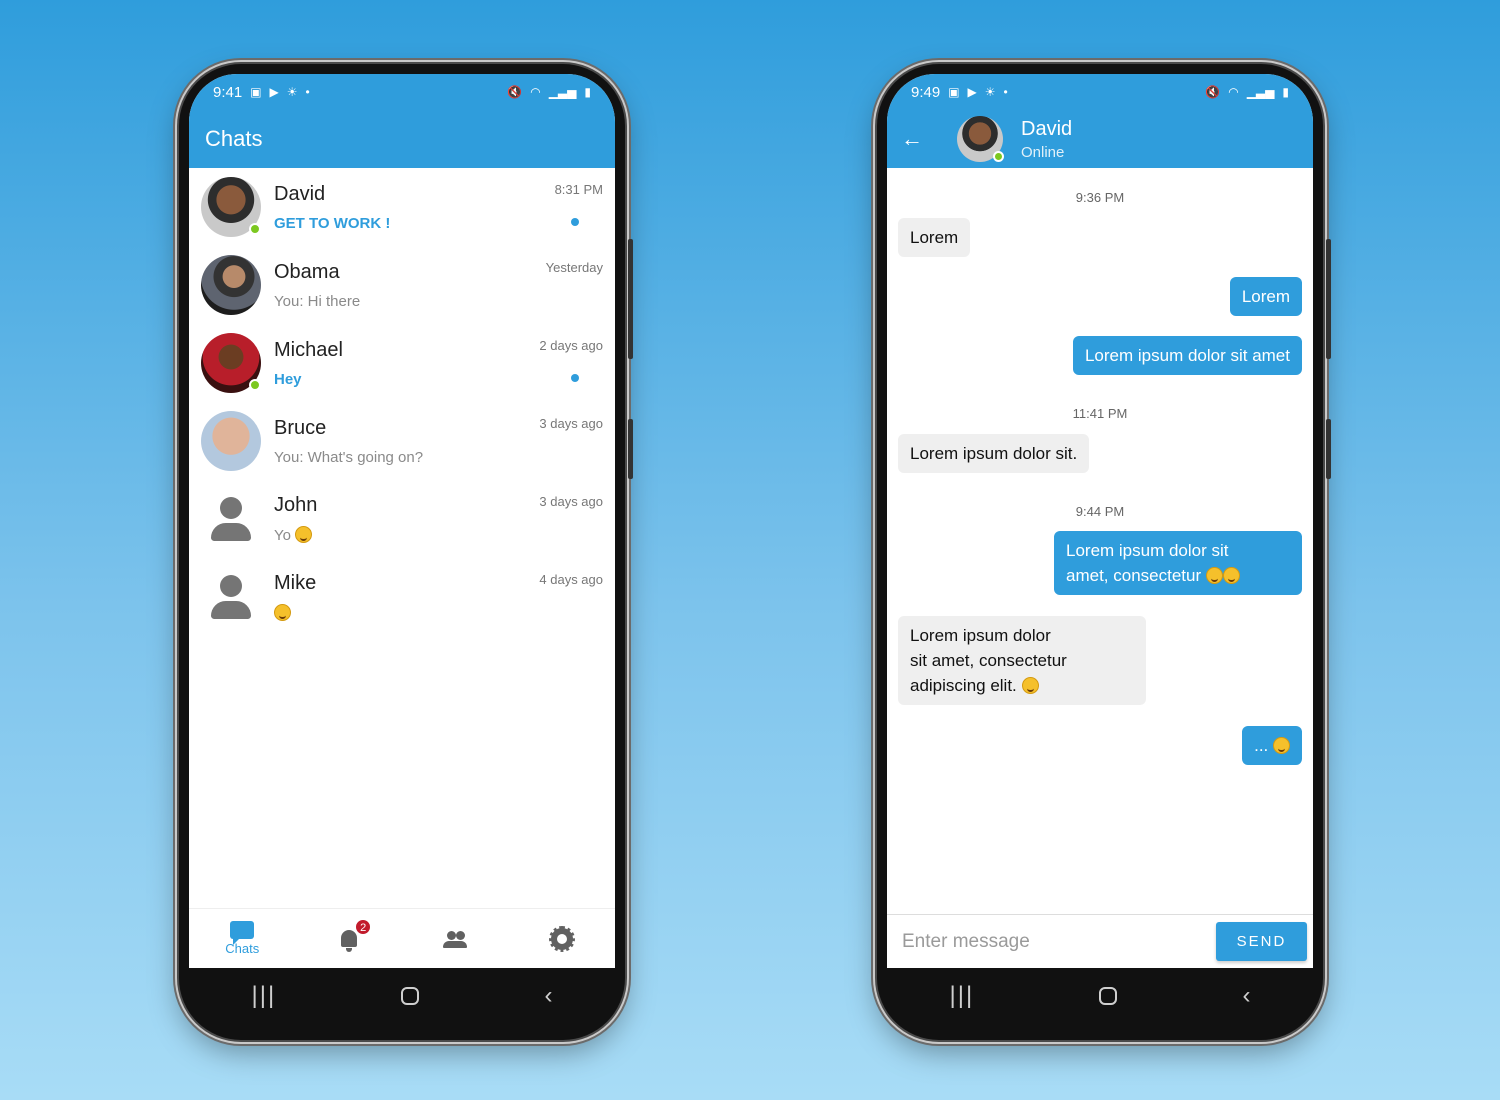  What do you see at coordinates (234, 138) in the screenshot?
I see `page-title: Chats` at bounding box center [234, 138].